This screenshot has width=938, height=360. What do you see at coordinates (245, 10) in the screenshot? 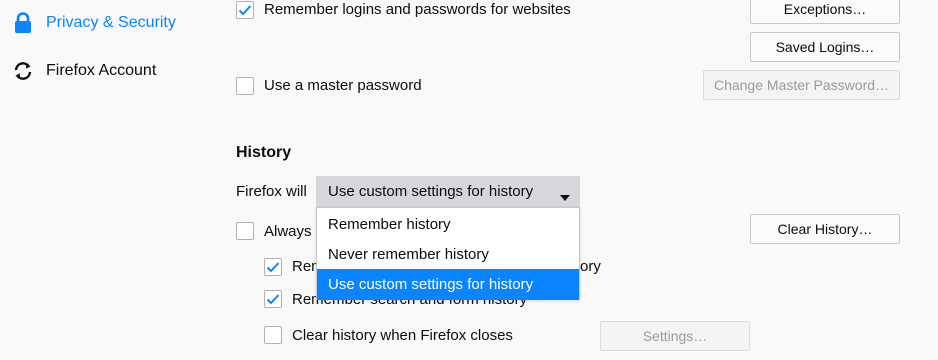
I see `remember-logins-checkbox` at bounding box center [245, 10].